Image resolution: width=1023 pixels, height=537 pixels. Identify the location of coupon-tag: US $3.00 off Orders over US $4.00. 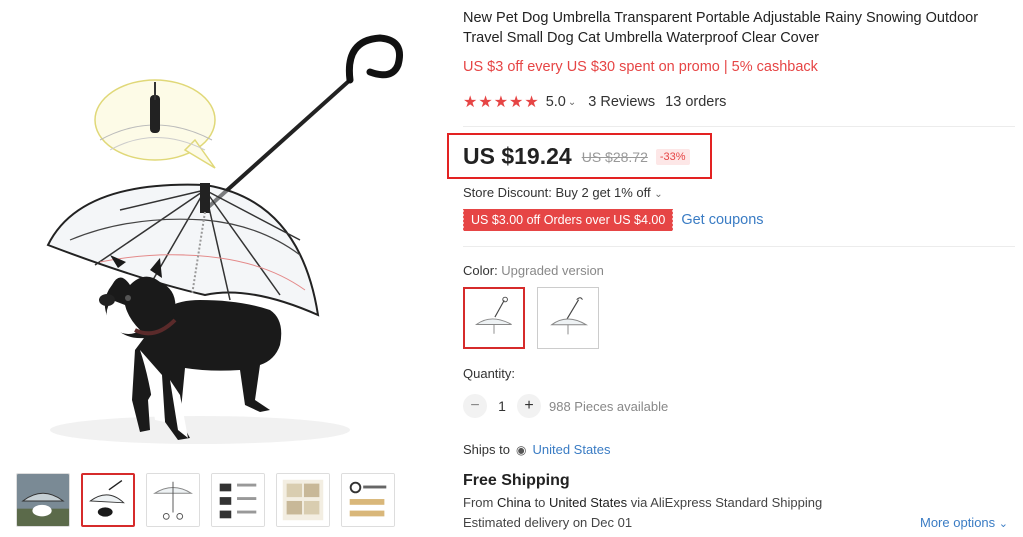
(567, 220).